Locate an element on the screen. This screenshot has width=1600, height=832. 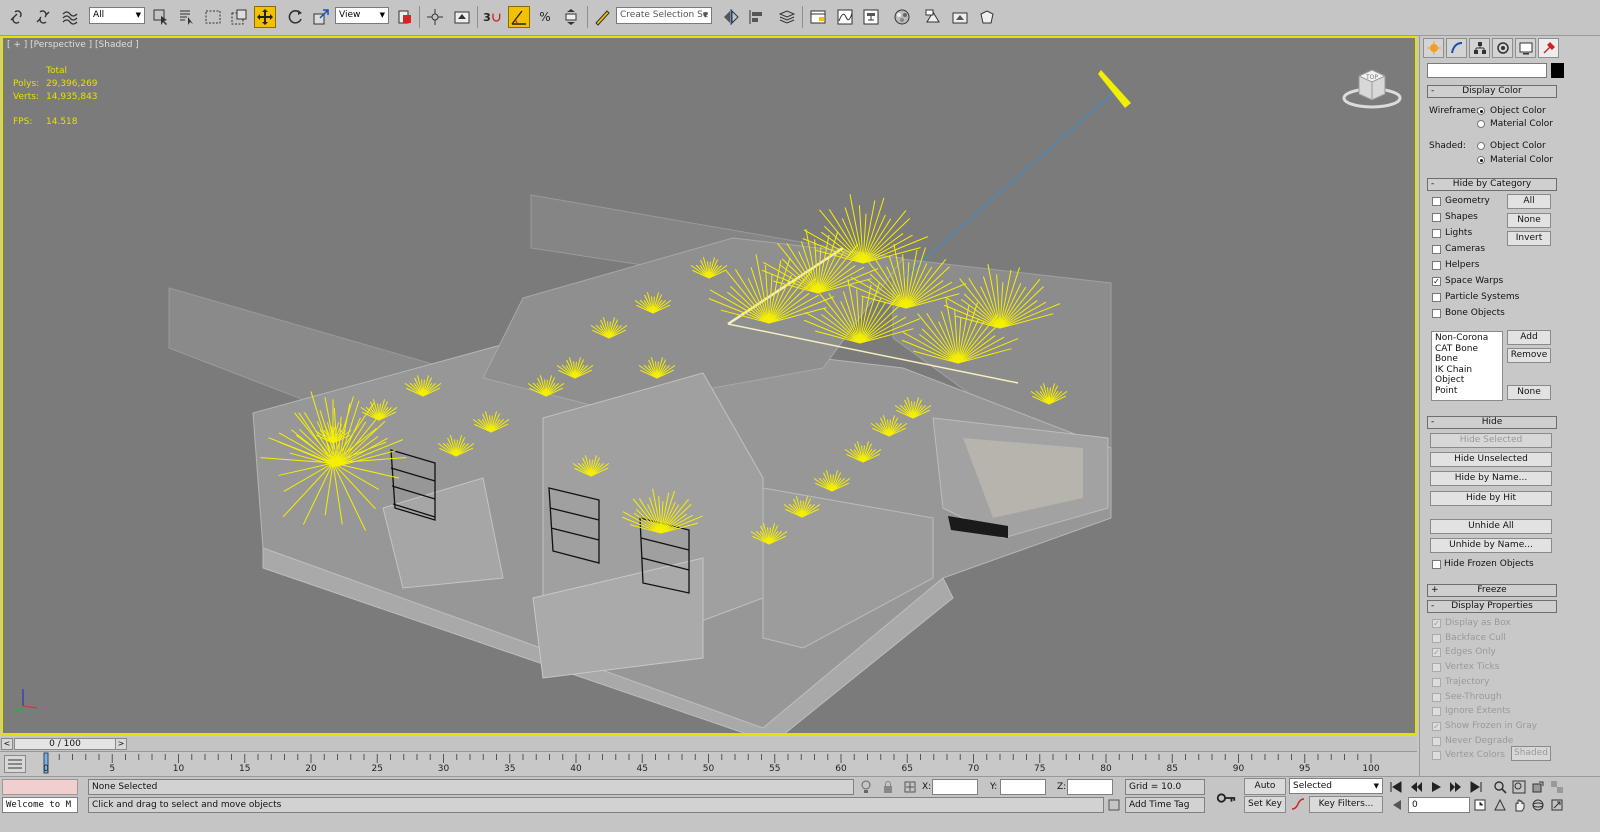
selection-lock-icon is located at coordinates (888, 787).